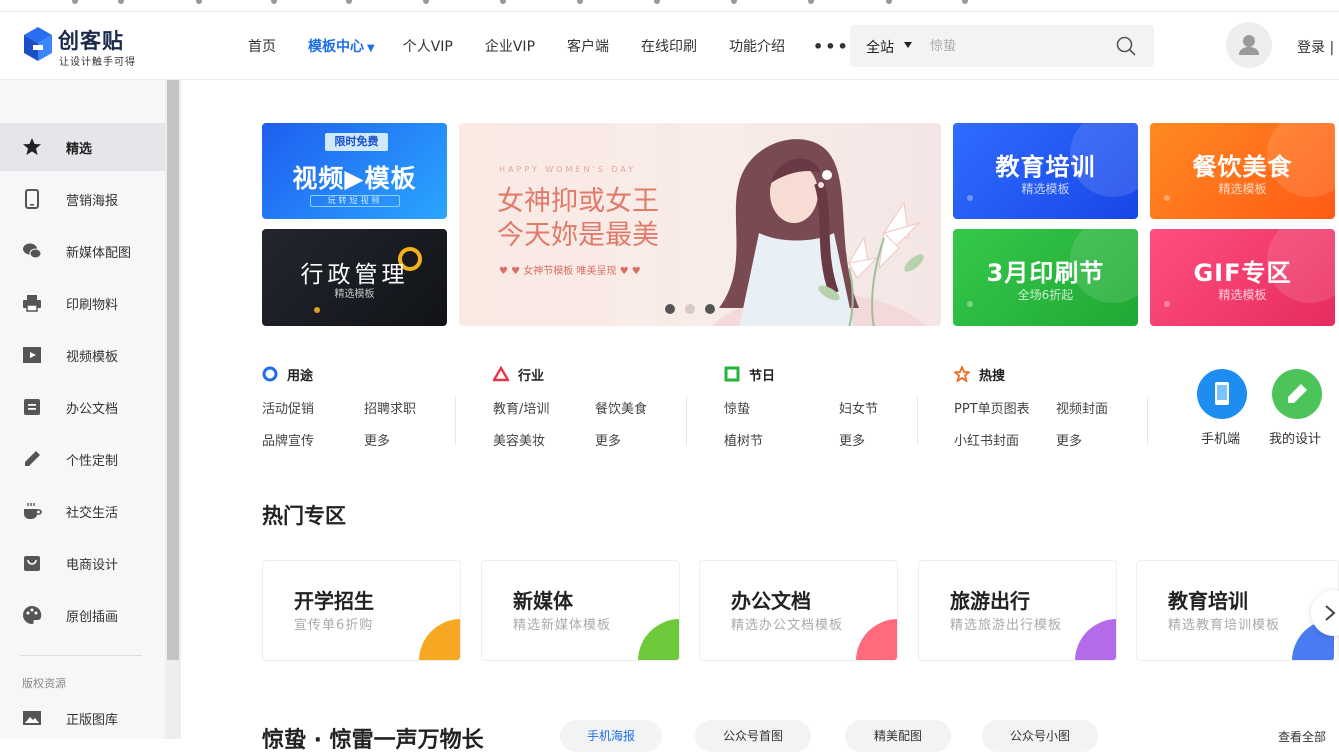 The height and width of the screenshot is (754, 1339). I want to click on hot-card: 办公文档 精选办公文档模板, so click(798, 610).